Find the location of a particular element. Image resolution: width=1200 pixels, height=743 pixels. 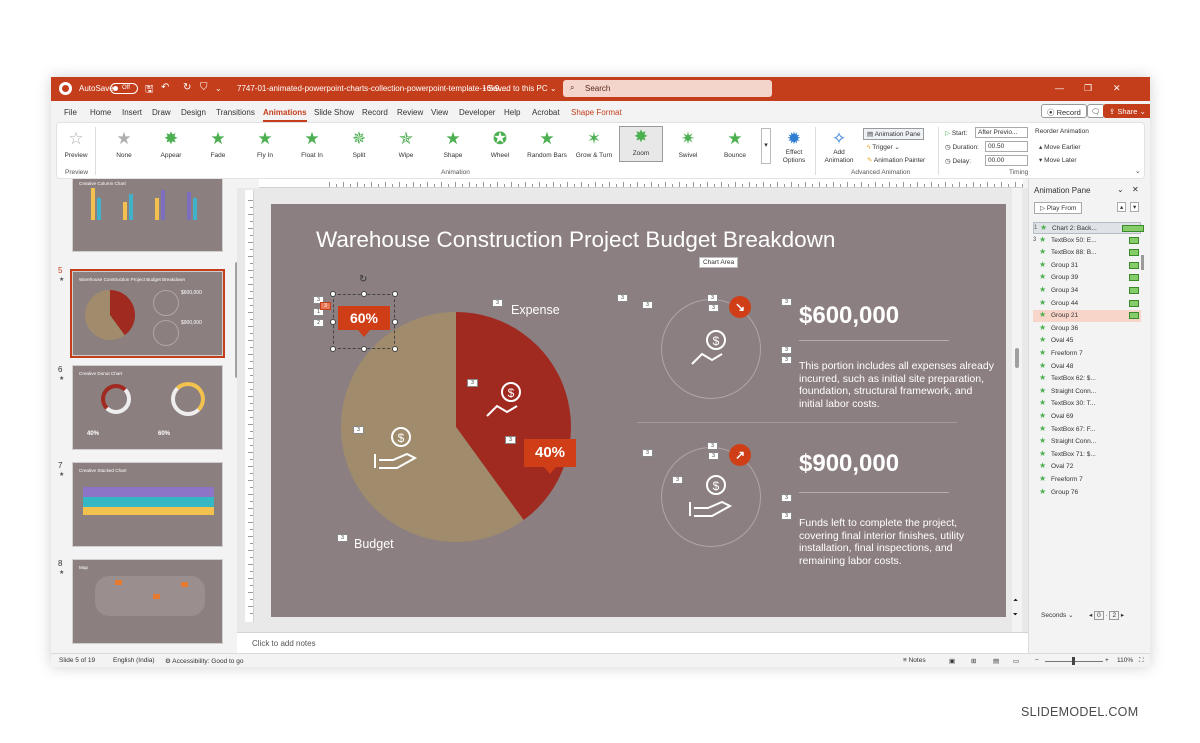

timeline-scale: ◂ 0 · 2 ▸ is located at coordinates (1106, 615).